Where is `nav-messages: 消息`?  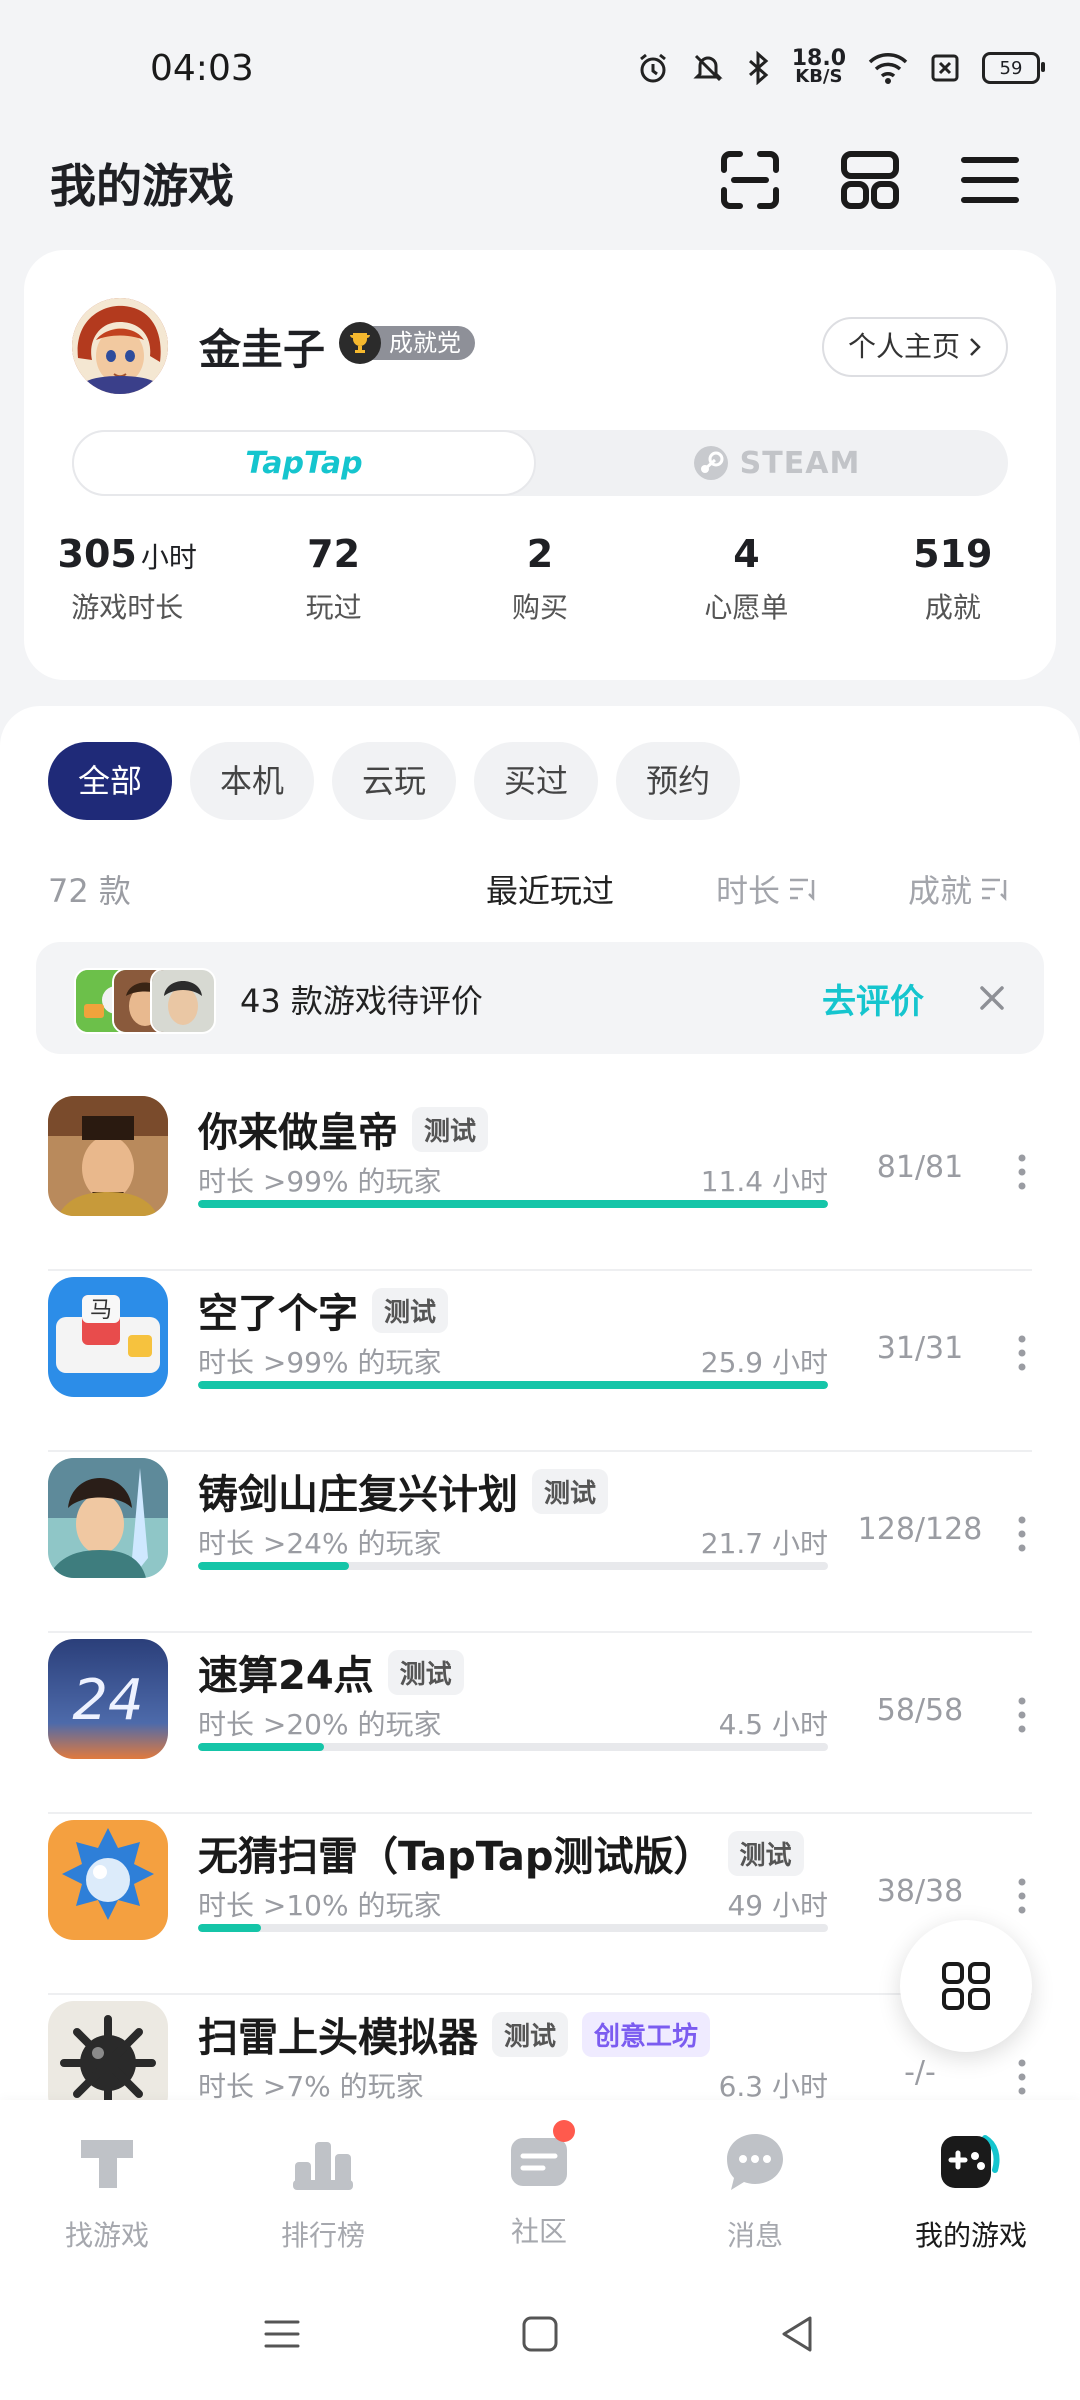 nav-messages: 消息 is located at coordinates (755, 2190).